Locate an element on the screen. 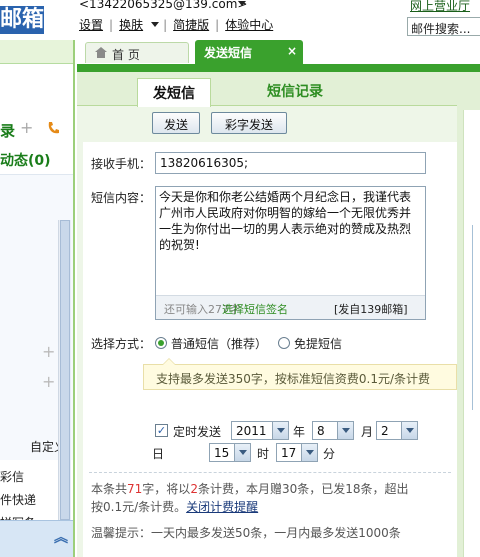  minute-select: 17 is located at coordinates (297, 452).